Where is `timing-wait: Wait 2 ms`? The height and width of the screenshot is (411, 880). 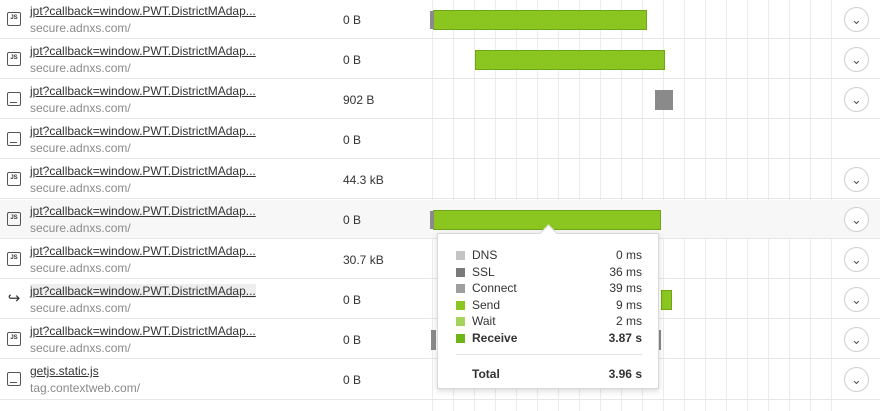
timing-wait: Wait 2 ms is located at coordinates (549, 322).